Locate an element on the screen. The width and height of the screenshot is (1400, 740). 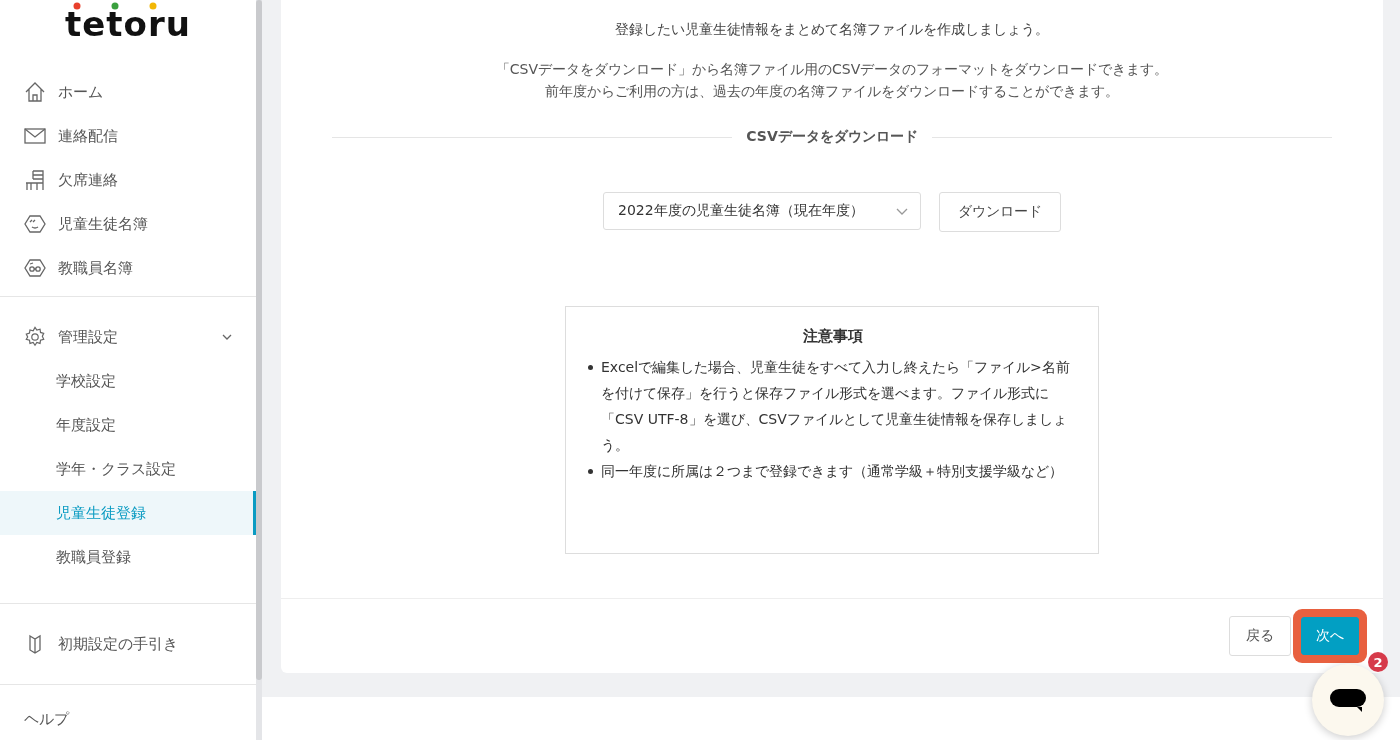
gear-icon is located at coordinates (35, 337).